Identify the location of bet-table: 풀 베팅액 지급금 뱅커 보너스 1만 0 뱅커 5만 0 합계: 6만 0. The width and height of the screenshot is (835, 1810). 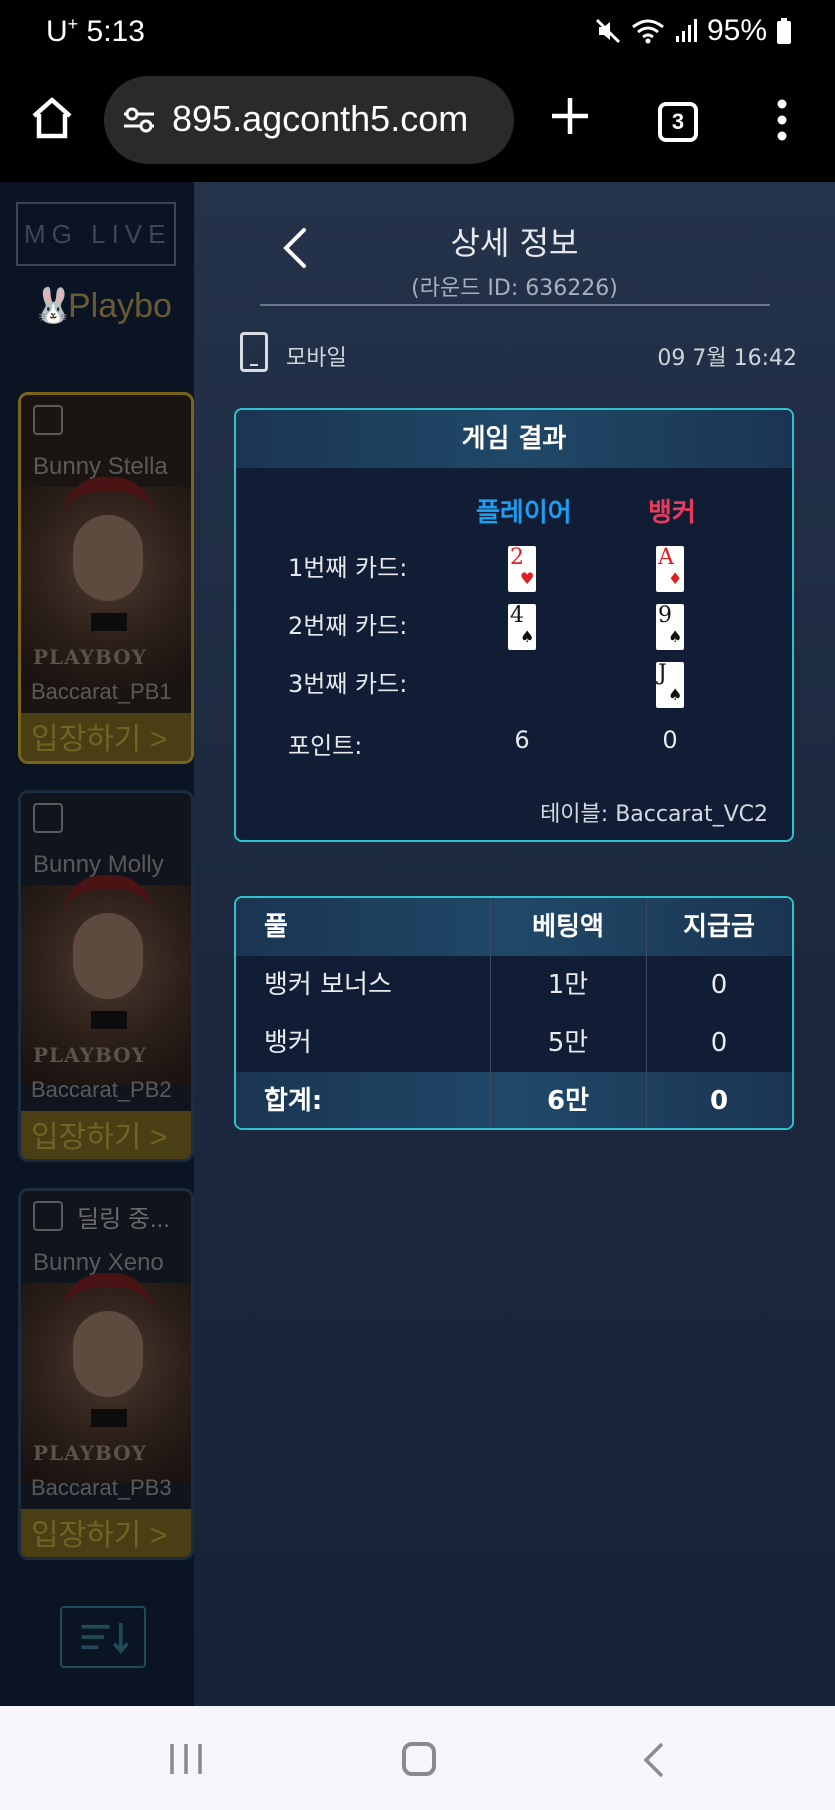
(514, 1013).